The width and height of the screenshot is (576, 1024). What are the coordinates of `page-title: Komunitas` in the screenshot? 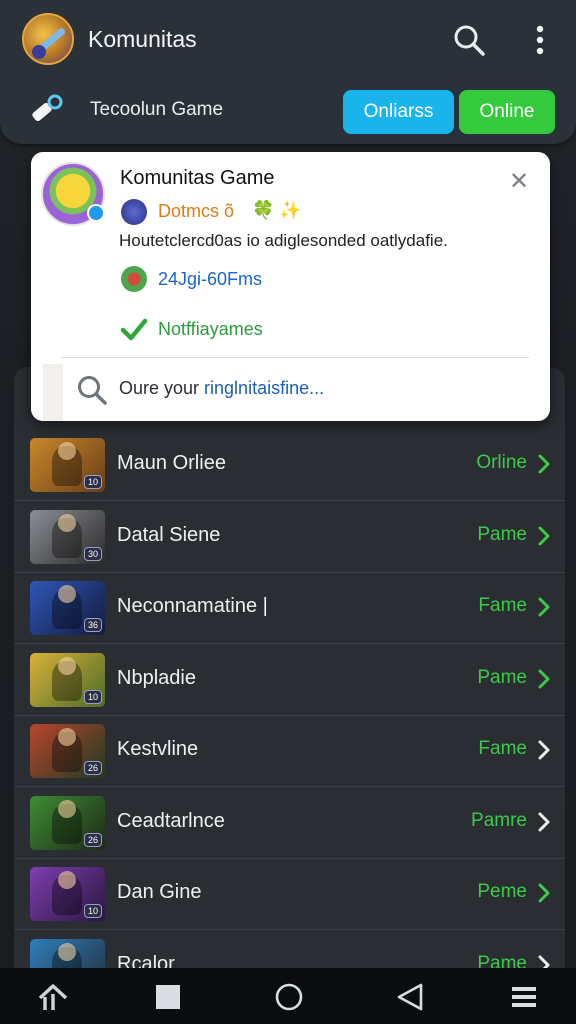 It's located at (142, 39).